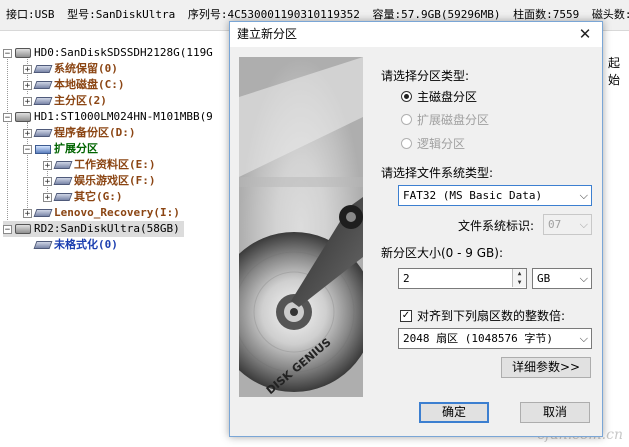 This screenshot has width=629, height=447. Describe the element at coordinates (555, 412) in the screenshot. I see `cancel-button: 取消` at that location.